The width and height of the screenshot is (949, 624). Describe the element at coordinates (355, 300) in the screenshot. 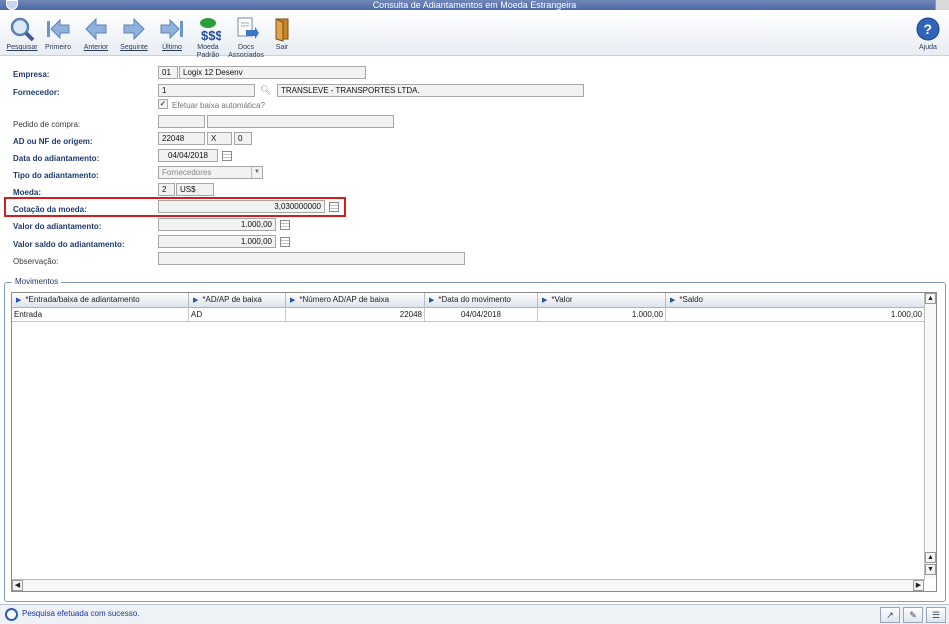

I see `column-header: ▶ *Número AD/AP de baixa` at that location.